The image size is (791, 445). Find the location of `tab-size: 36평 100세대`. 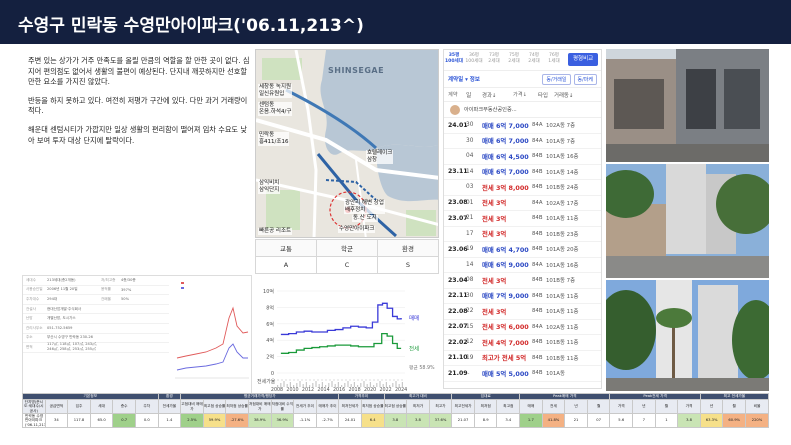

tab-size: 36평 100세대 is located at coordinates (474, 60).